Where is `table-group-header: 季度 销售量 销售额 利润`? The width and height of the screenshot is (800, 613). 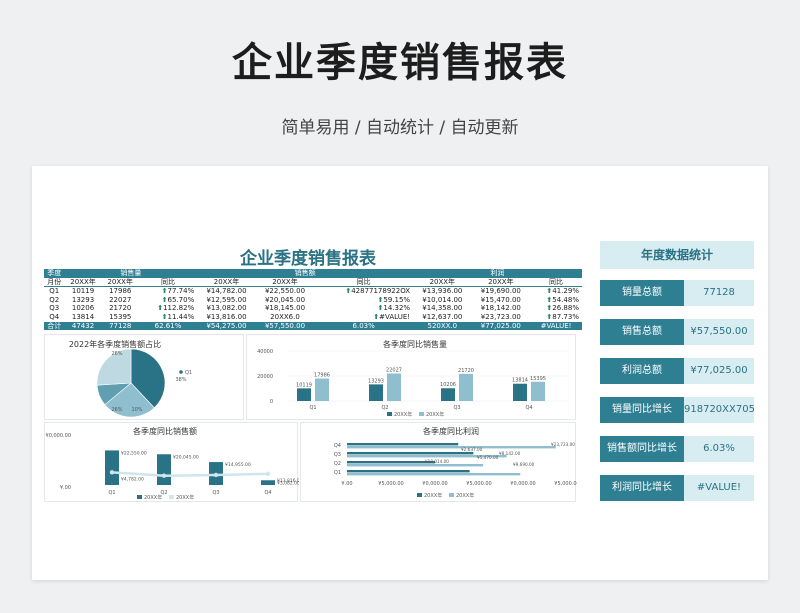 table-group-header: 季度 销售量 销售额 利润 is located at coordinates (313, 273).